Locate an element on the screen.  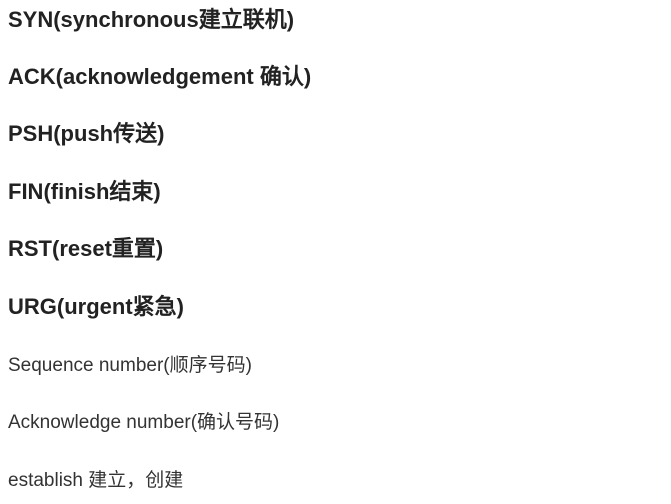
heading-urg: URG(urgent紧急) is located at coordinates (96, 306).